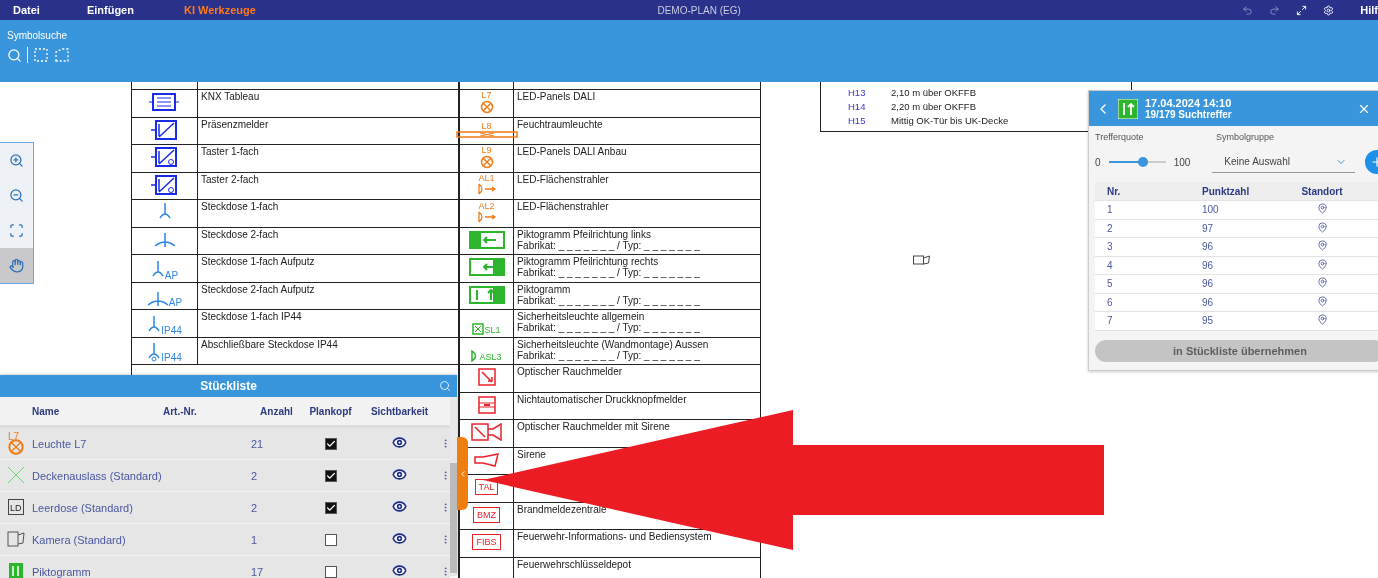 Image resolution: width=1378 pixels, height=578 pixels. I want to click on lamp-icon, so click(486, 161).